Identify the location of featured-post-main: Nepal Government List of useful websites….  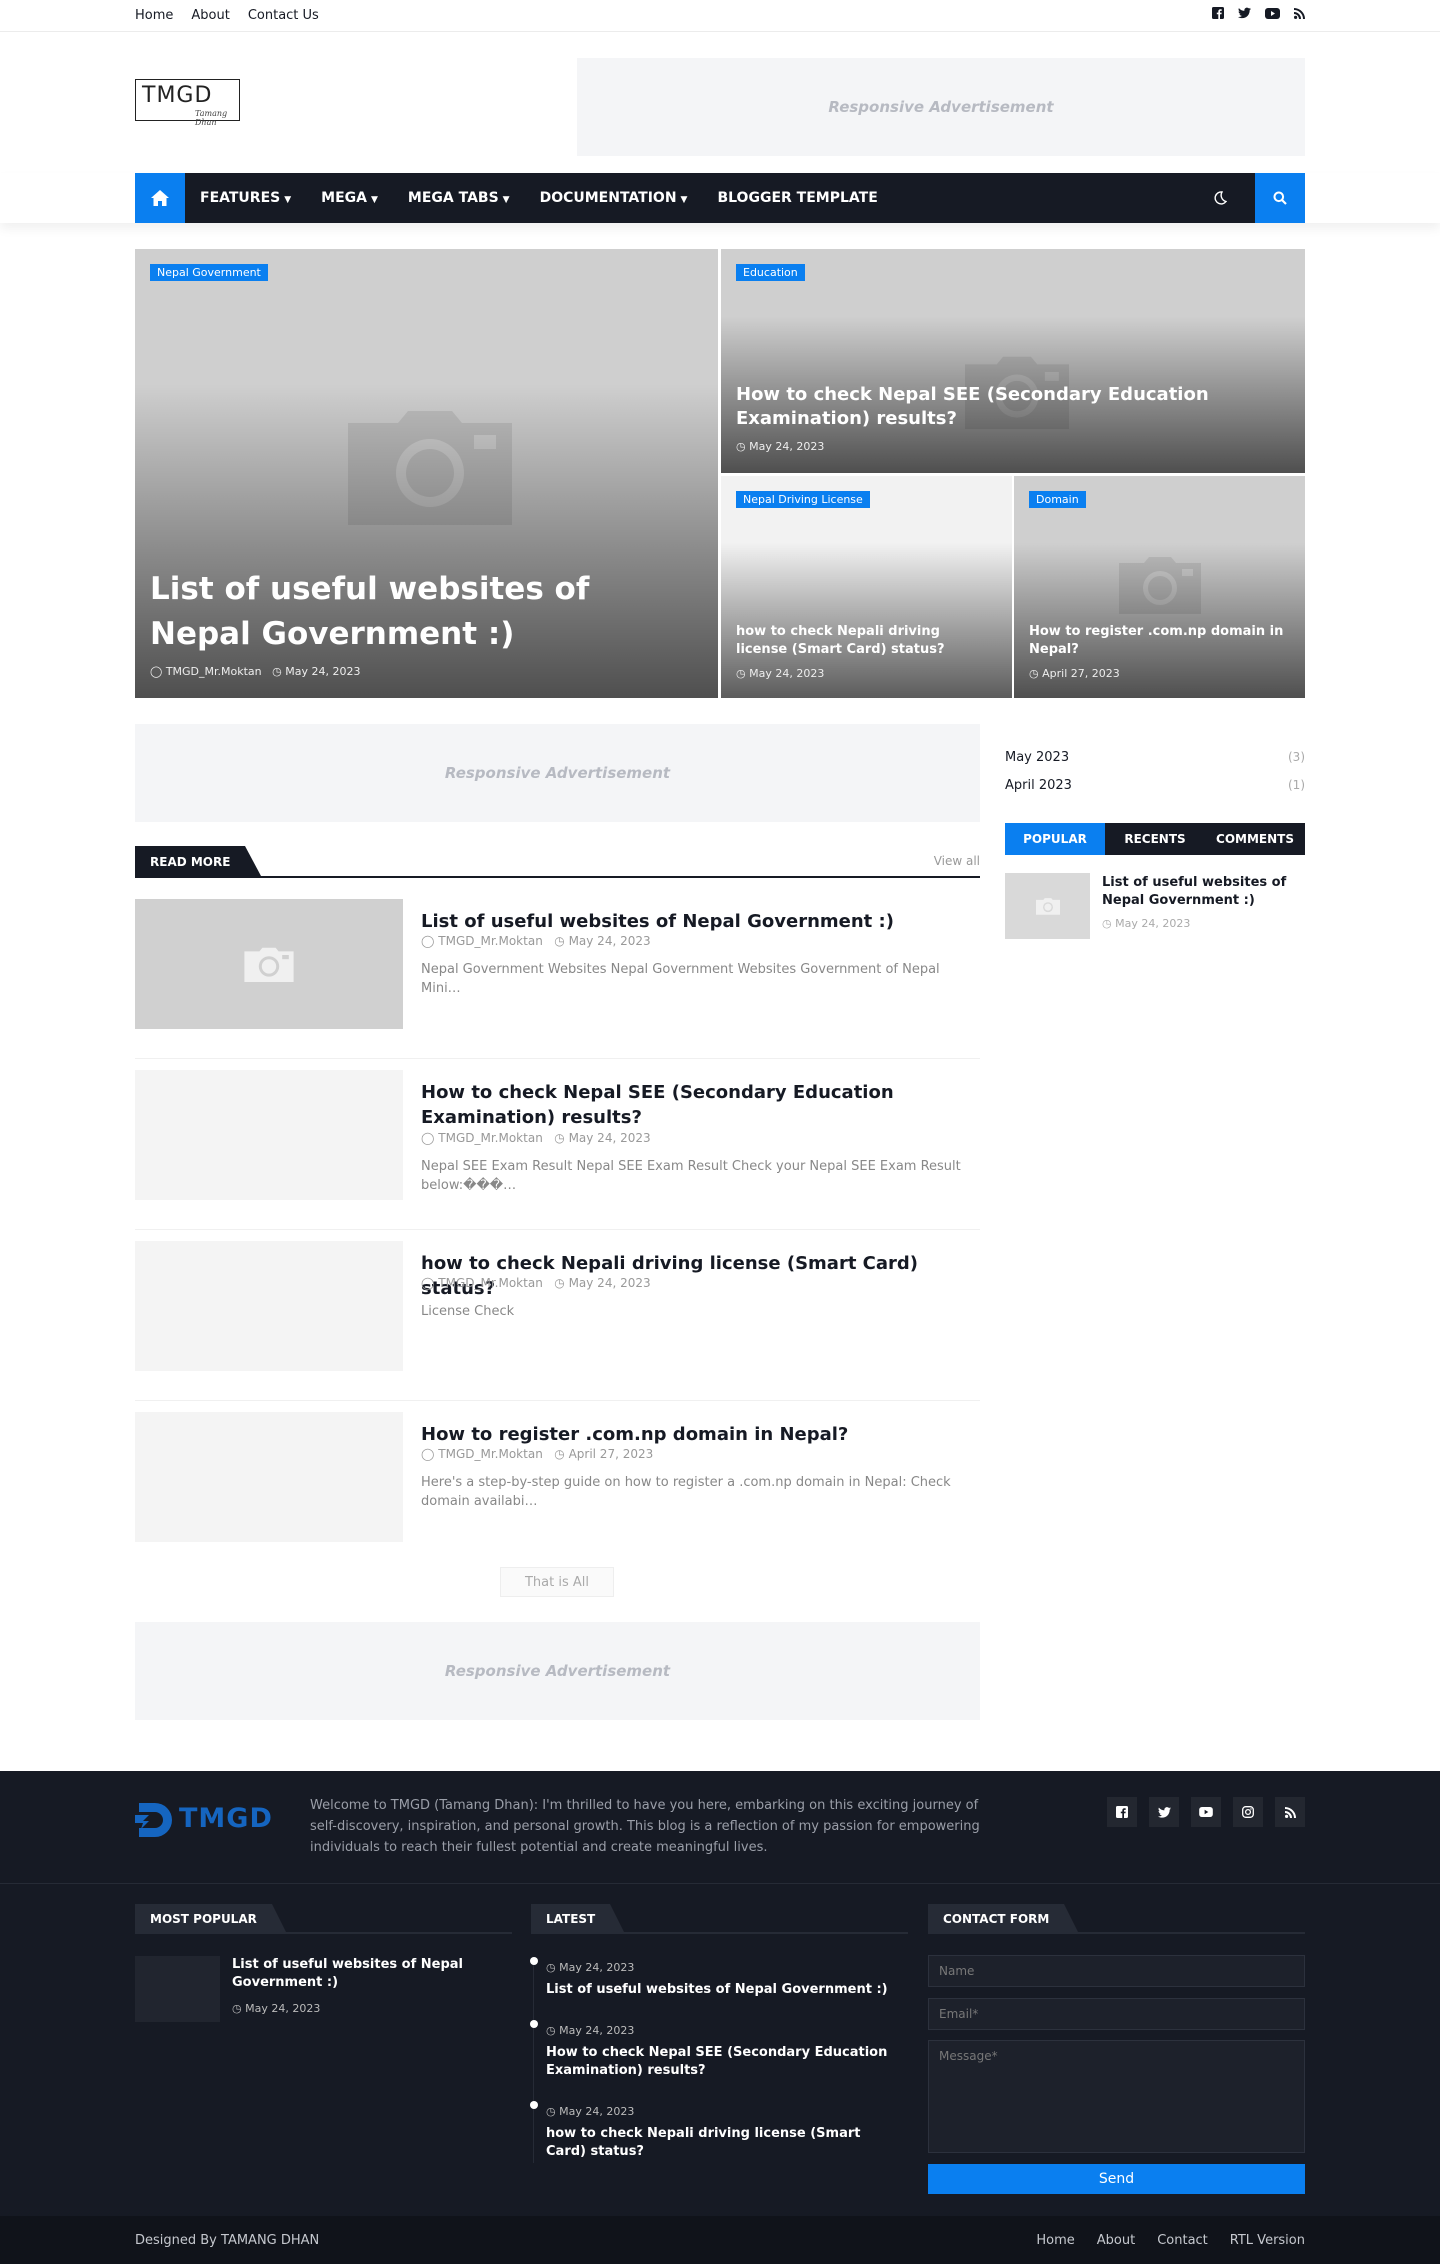
(426, 473).